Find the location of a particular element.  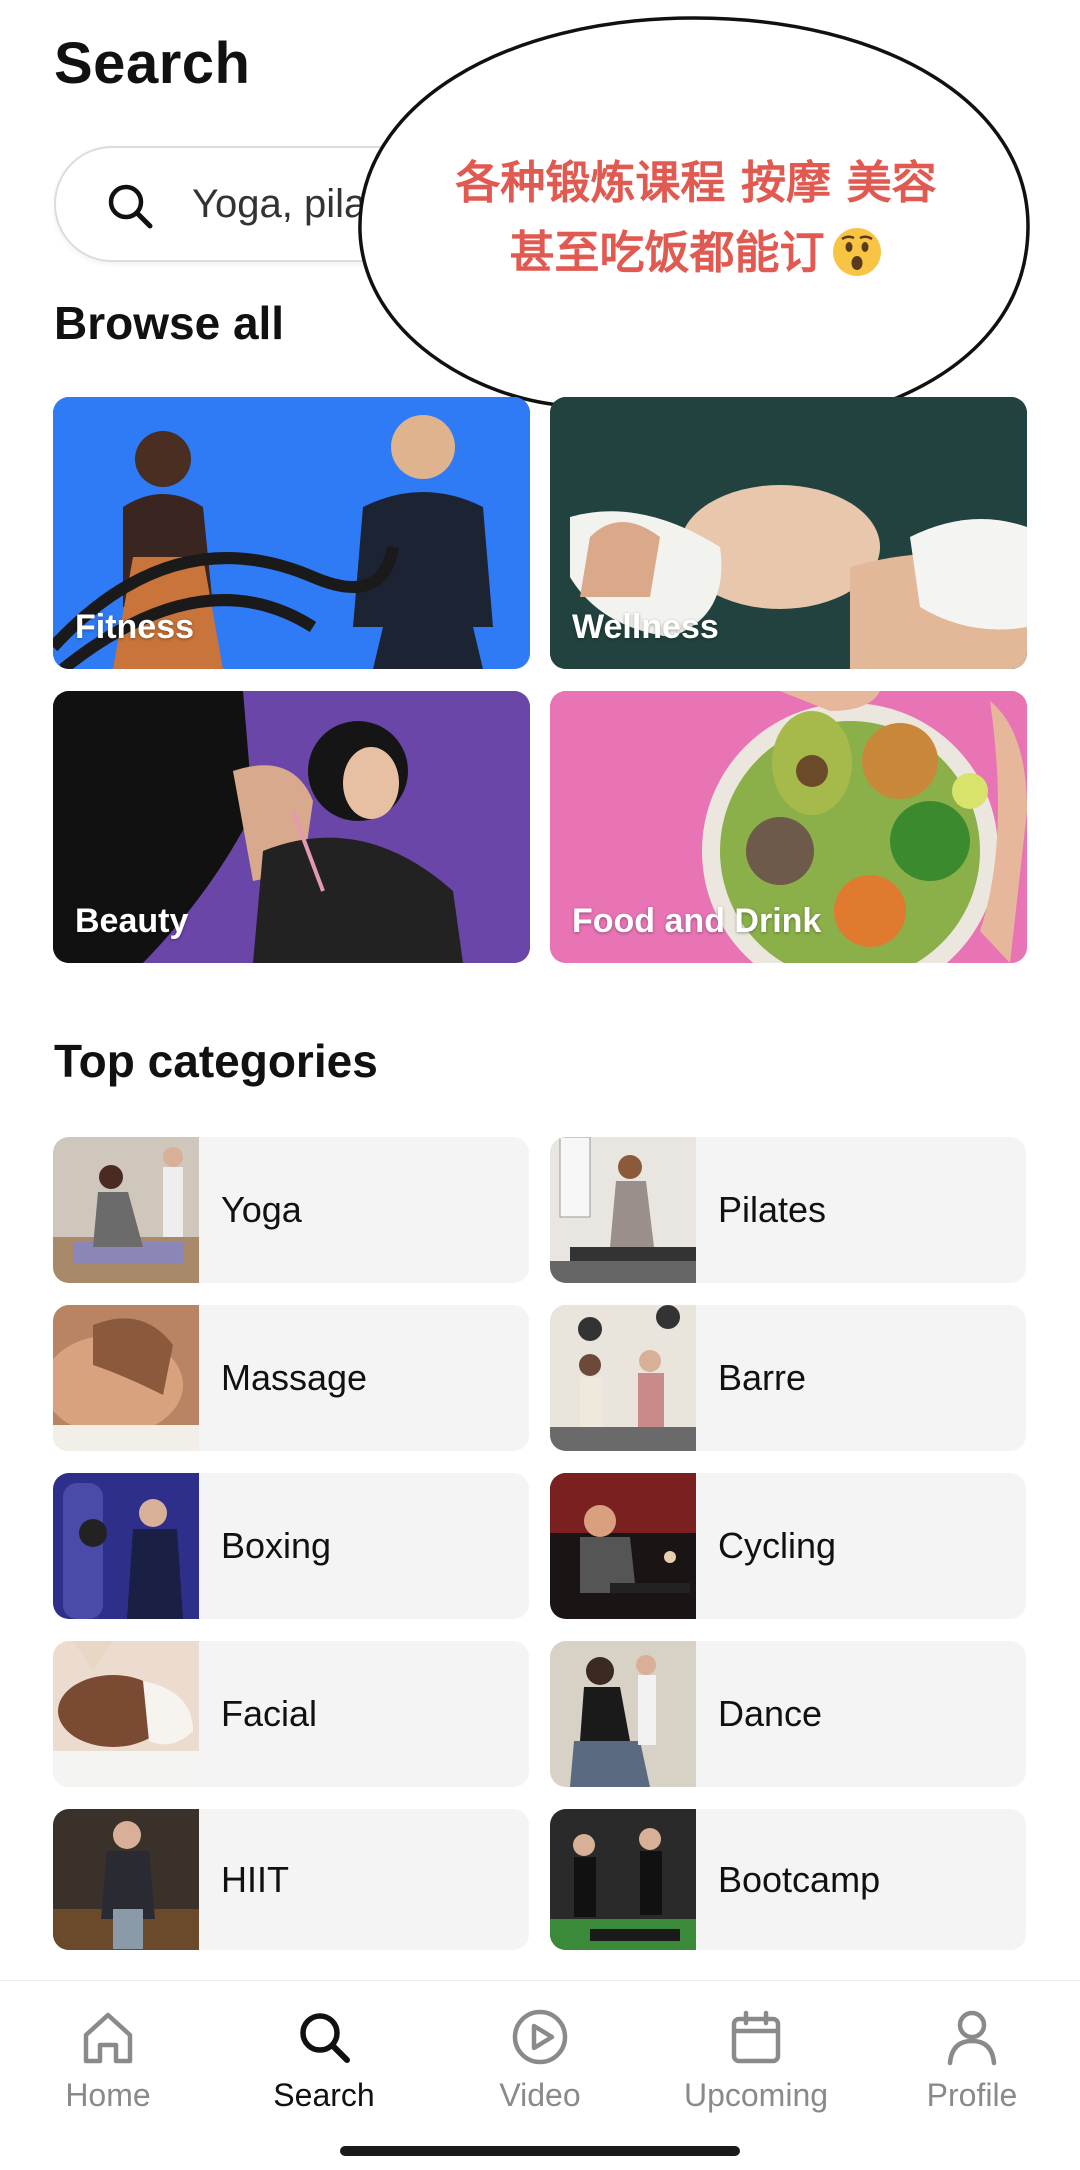

category-boxing: Boxing is located at coordinates (291, 1546).